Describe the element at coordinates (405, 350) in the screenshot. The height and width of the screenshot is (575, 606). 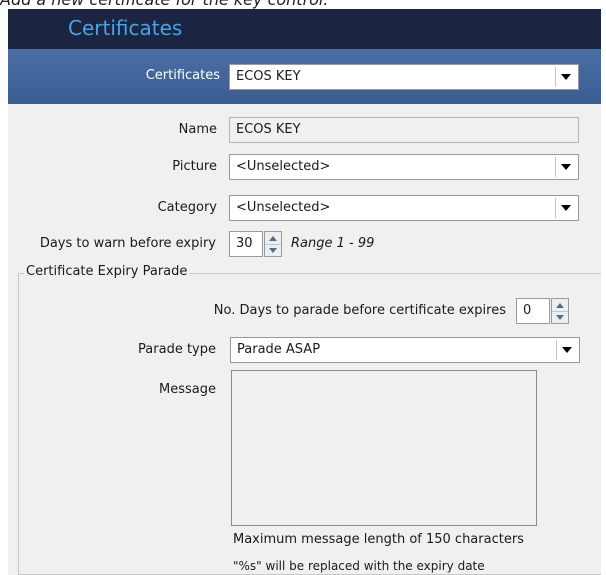
I see `parade-type-select: Parade ASAP` at that location.